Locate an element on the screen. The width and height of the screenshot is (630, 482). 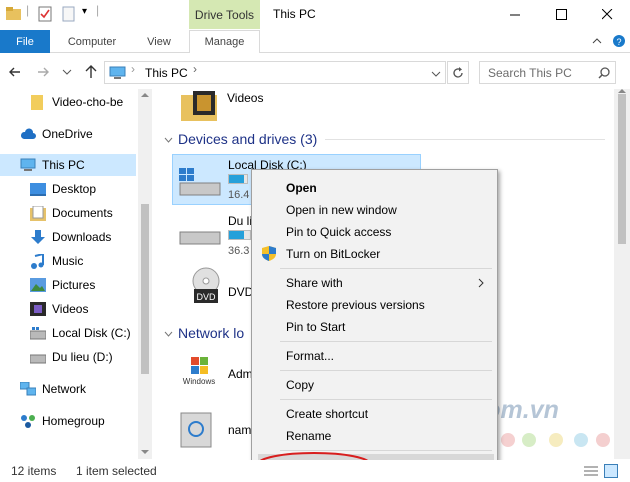
sidebar-item-label: Video-cho-be is located at coordinates (88, 102).